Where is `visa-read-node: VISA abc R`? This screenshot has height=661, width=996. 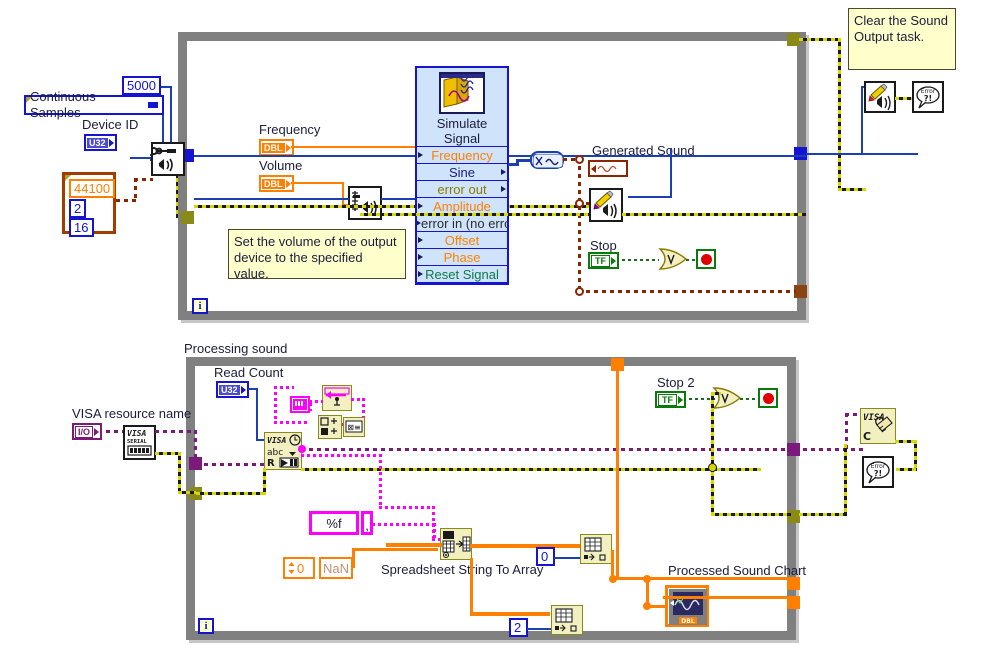 visa-read-node: VISA abc R is located at coordinates (283, 451).